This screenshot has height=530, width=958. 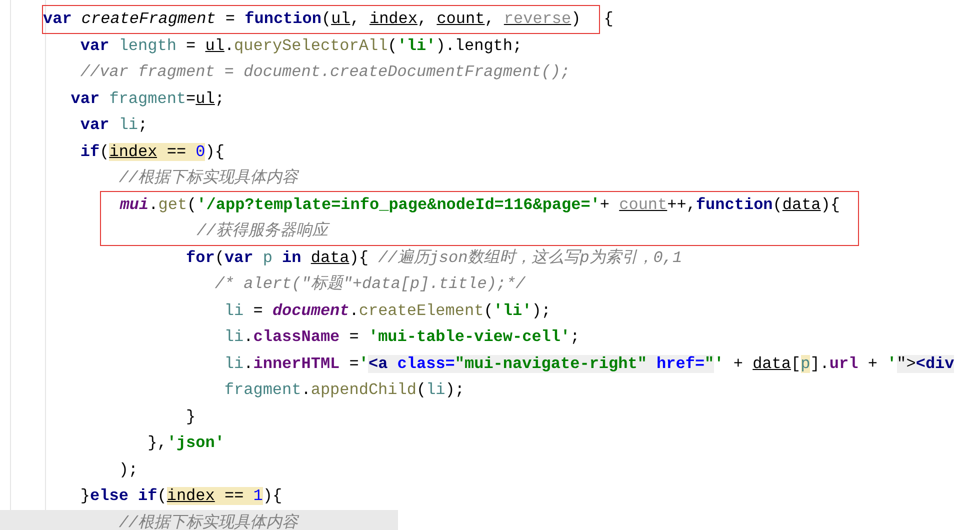 I want to click on code-line: var createFragment = function(ul, index, count, reverse), so click(x=312, y=19).